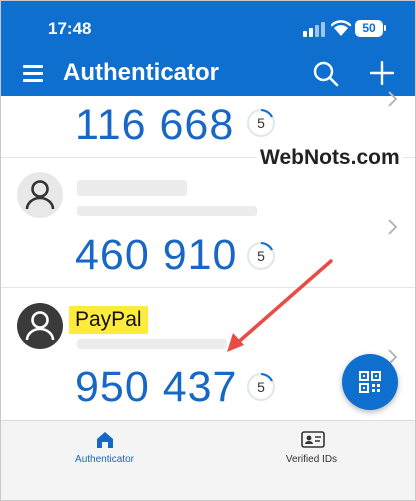  Describe the element at coordinates (105, 440) in the screenshot. I see `home-icon` at that location.